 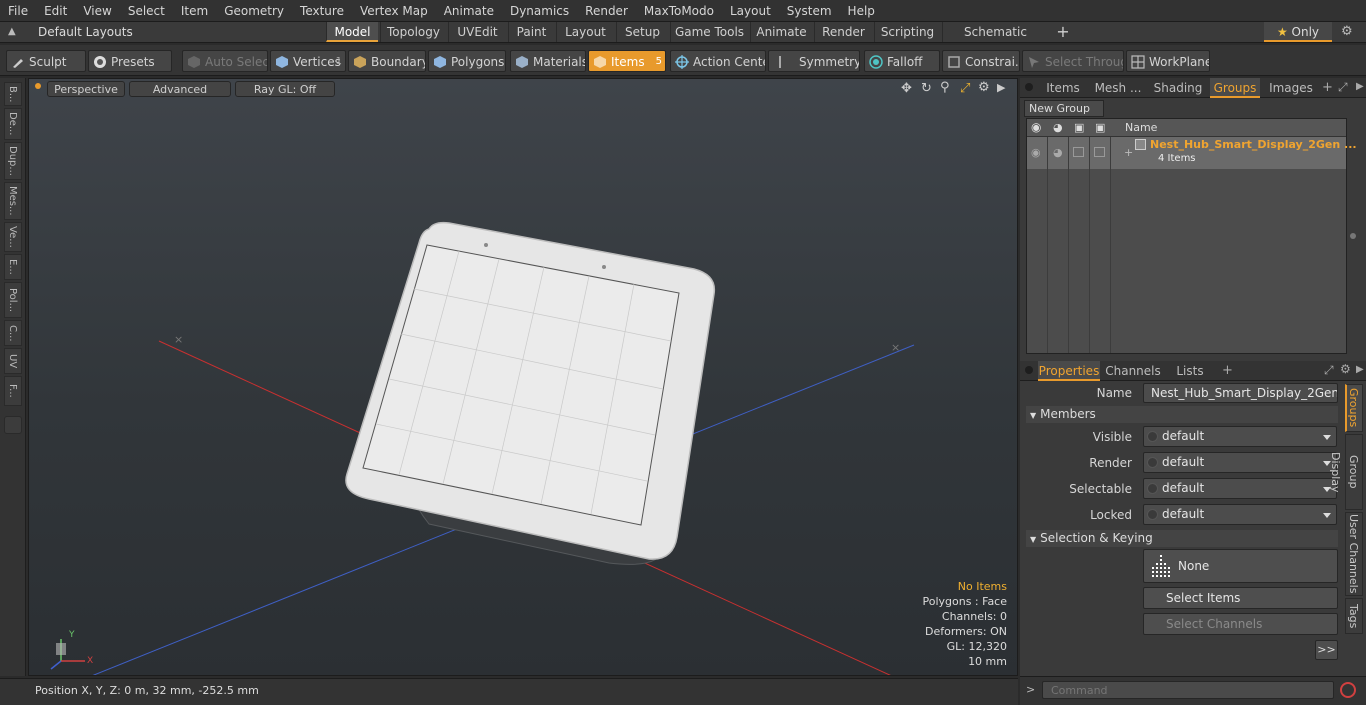 What do you see at coordinates (1347, 31) in the screenshot?
I see `gear-icon: ⚙` at bounding box center [1347, 31].